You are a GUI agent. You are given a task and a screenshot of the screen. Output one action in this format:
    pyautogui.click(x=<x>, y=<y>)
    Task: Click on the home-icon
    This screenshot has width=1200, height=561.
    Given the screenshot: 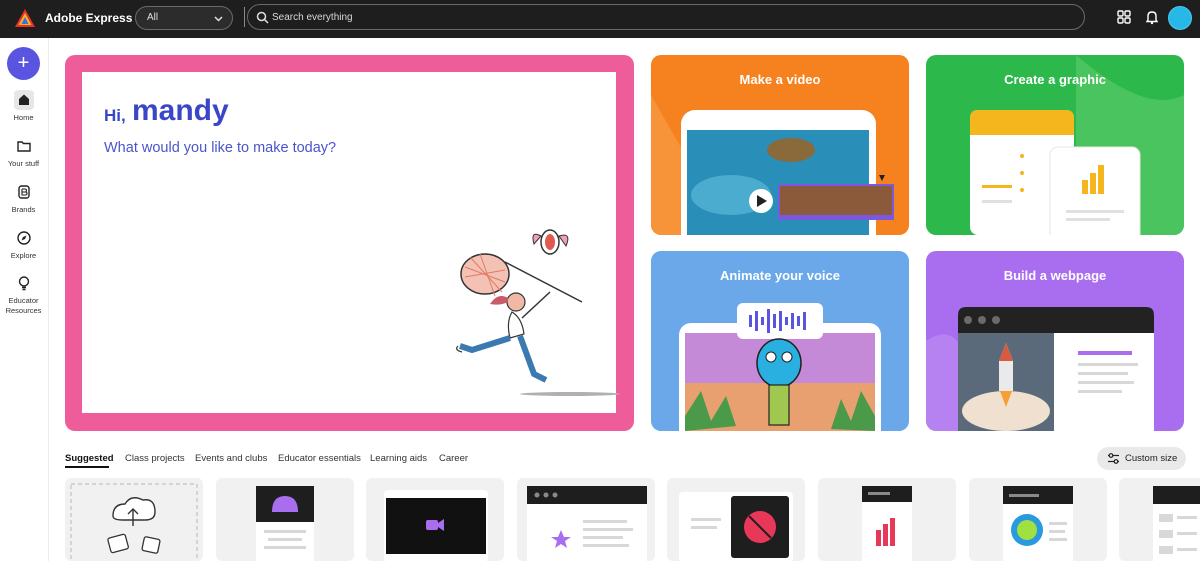 What is the action you would take?
    pyautogui.click(x=23, y=100)
    